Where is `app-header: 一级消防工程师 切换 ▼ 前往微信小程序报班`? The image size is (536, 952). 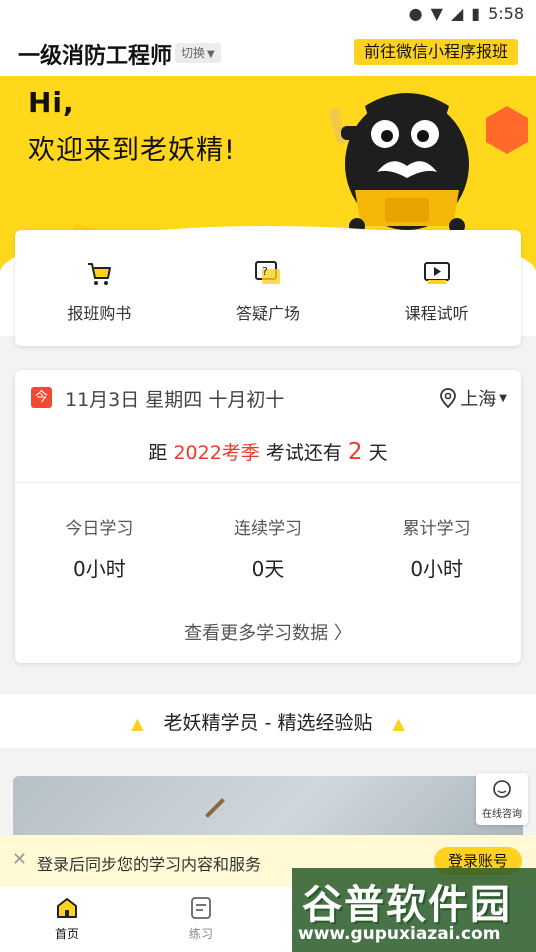
app-header: 一级消防工程师 切换 ▼ 前往微信小程序报班 is located at coordinates (268, 52).